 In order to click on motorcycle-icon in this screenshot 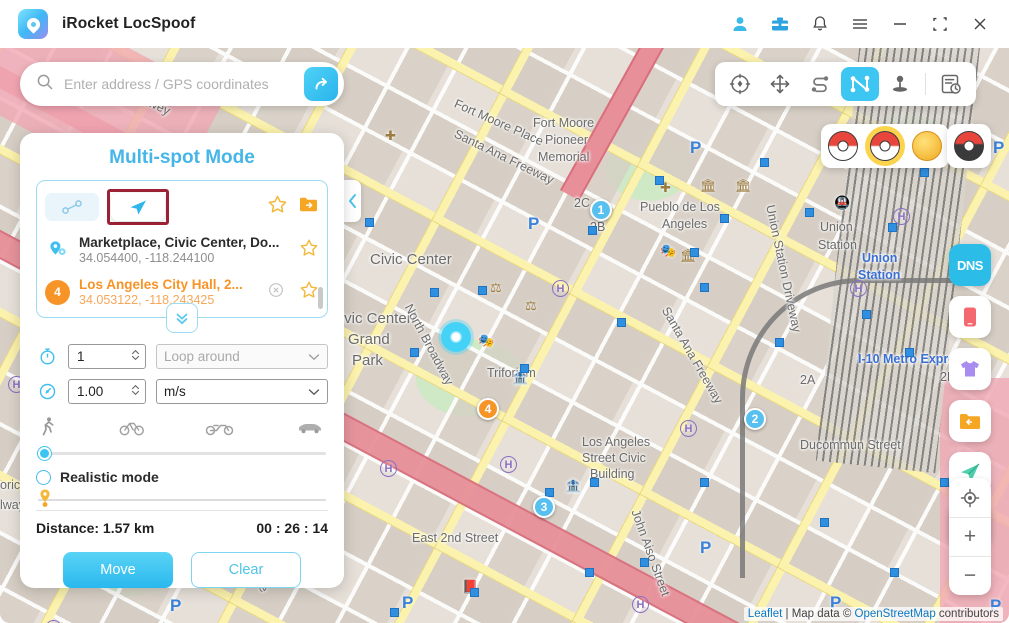, I will do `click(220, 429)`.